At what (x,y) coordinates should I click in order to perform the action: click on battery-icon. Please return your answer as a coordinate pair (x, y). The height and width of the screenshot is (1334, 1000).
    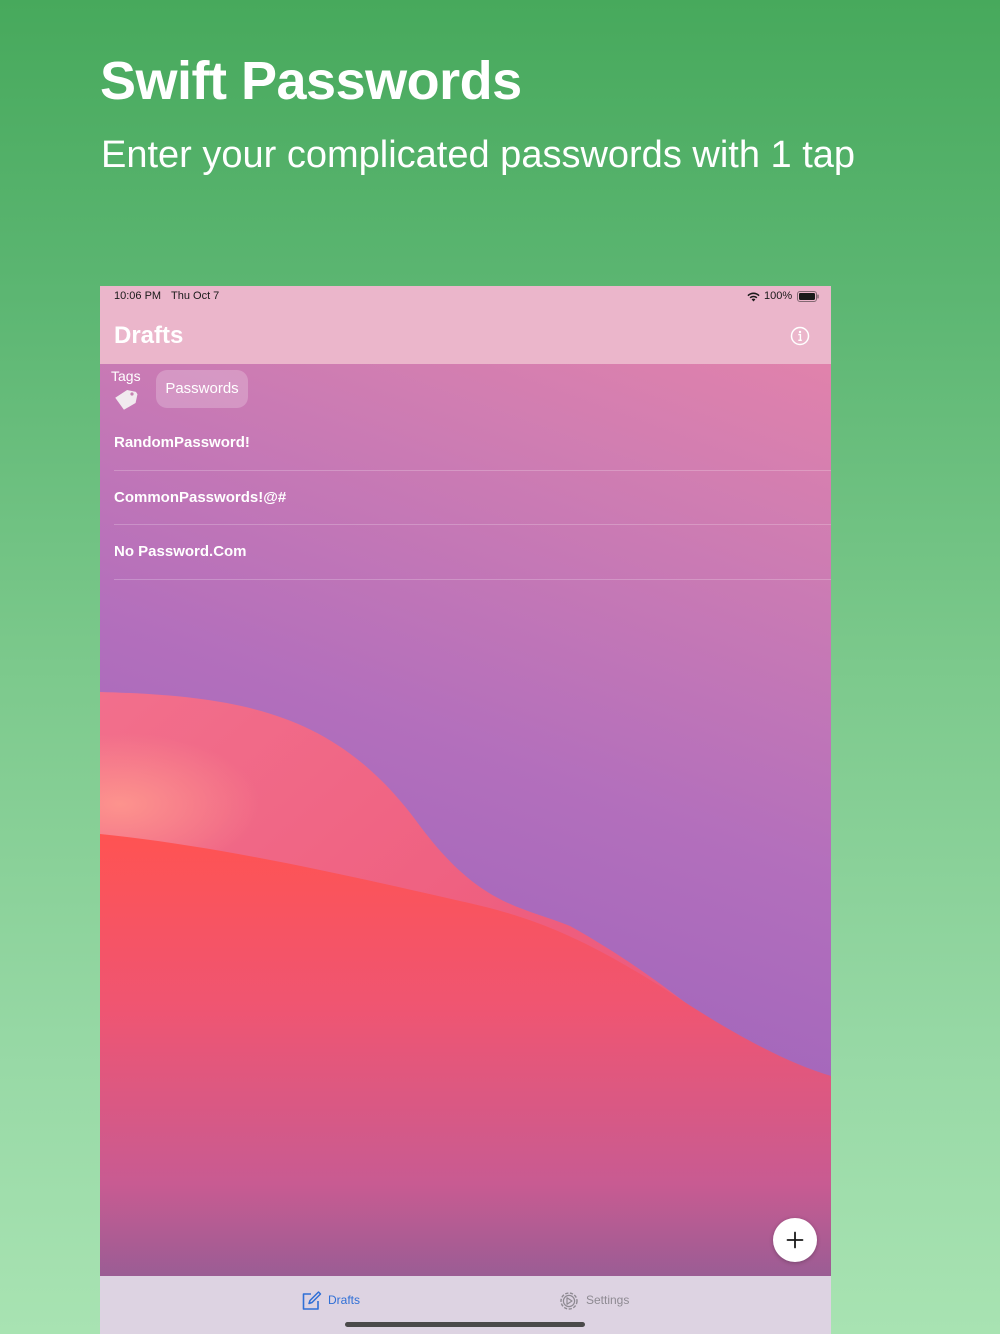
    Looking at the image, I should click on (808, 296).